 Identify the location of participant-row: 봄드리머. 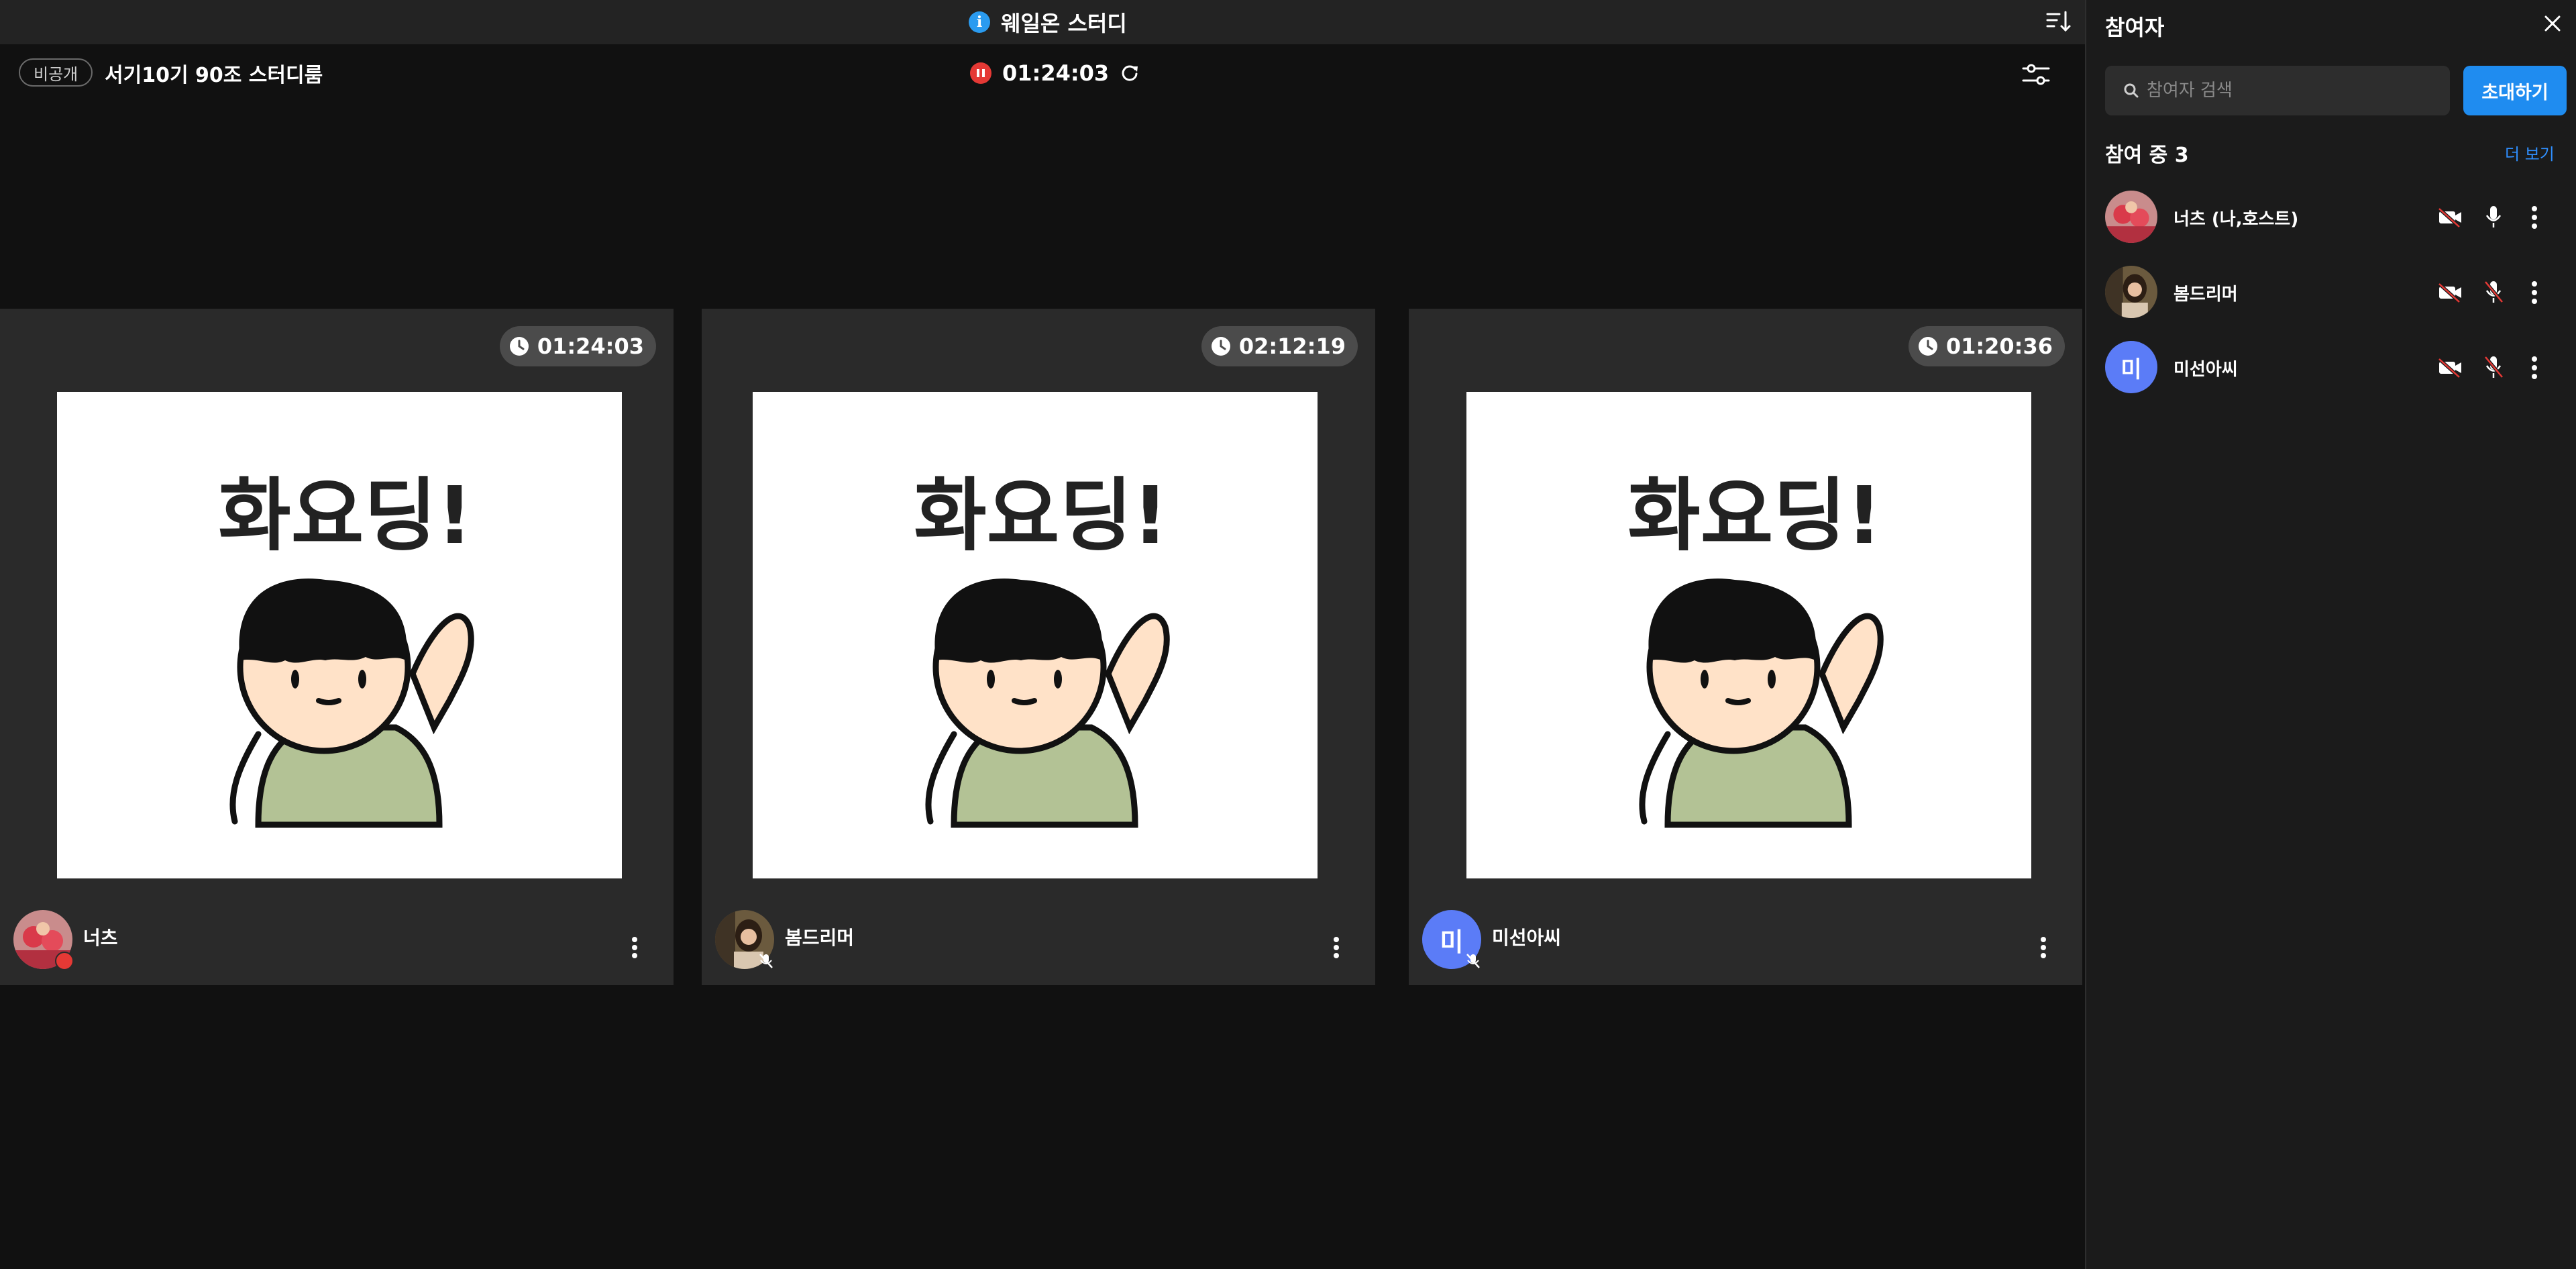
(2334, 292).